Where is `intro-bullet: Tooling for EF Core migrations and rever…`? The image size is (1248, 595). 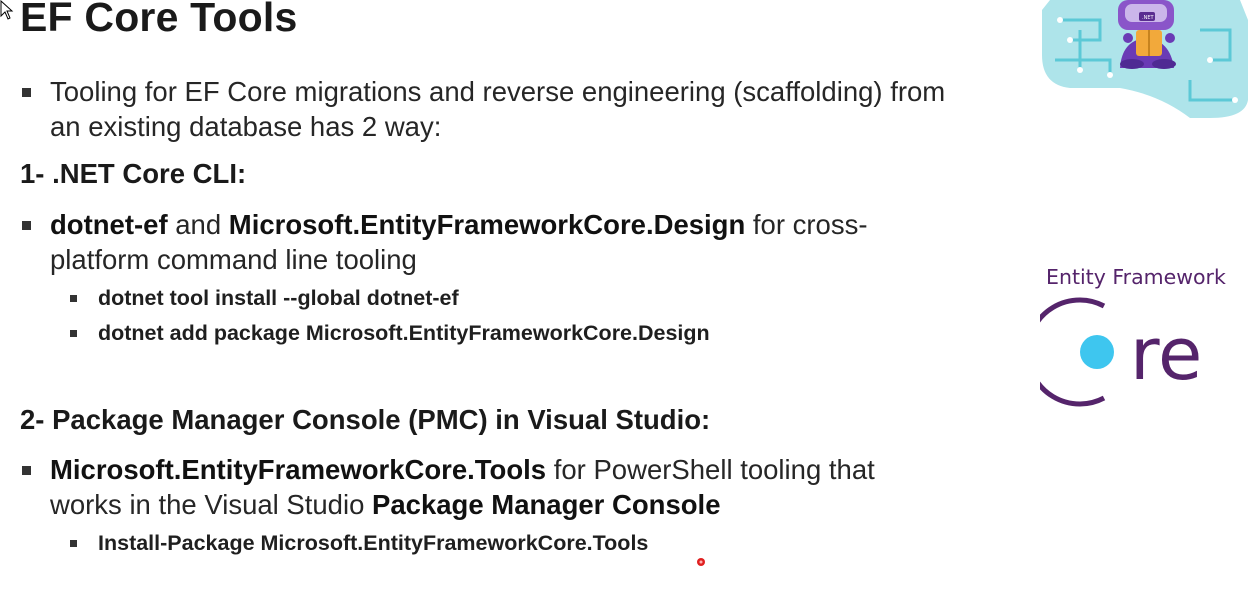 intro-bullet: Tooling for EF Core migrations and rever… is located at coordinates (487, 109).